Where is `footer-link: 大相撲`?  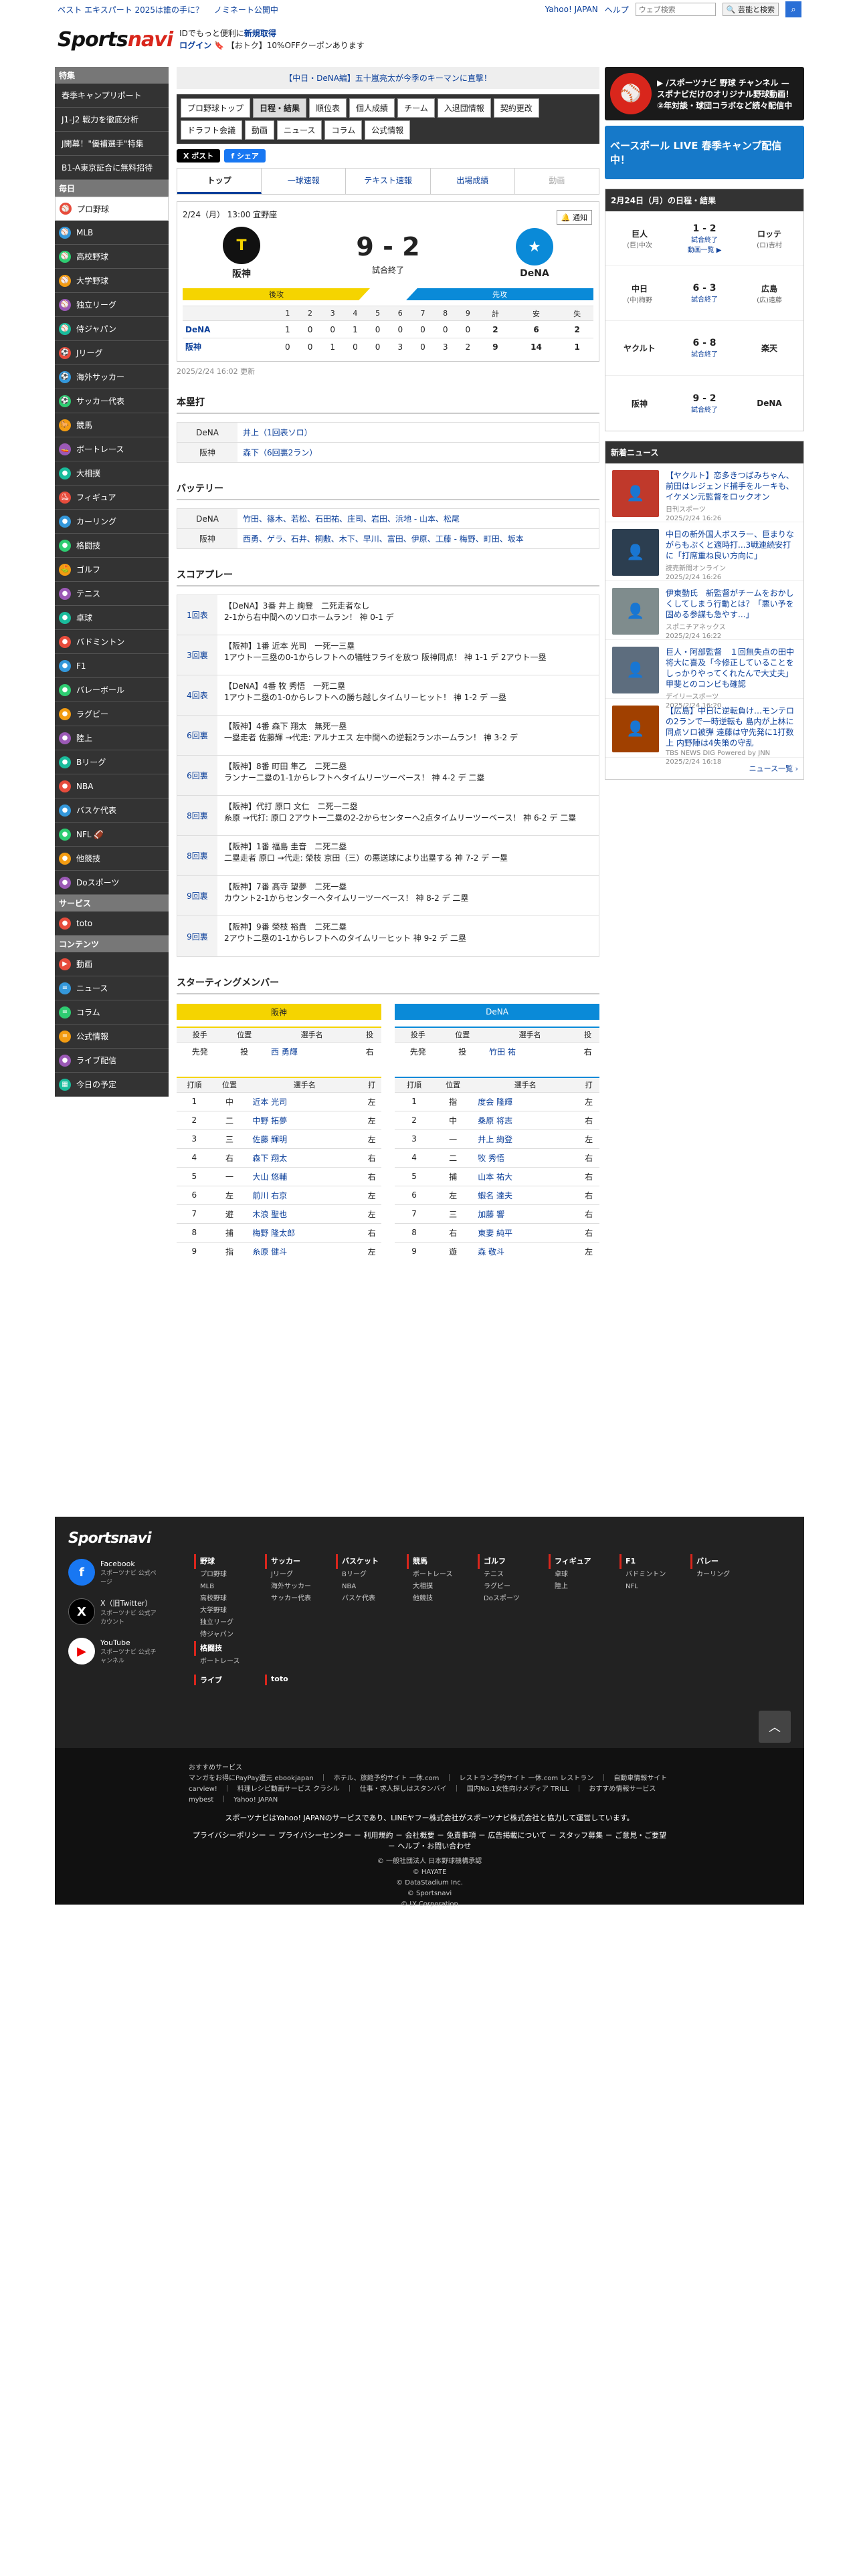
footer-link: 大相撲 is located at coordinates (443, 1587).